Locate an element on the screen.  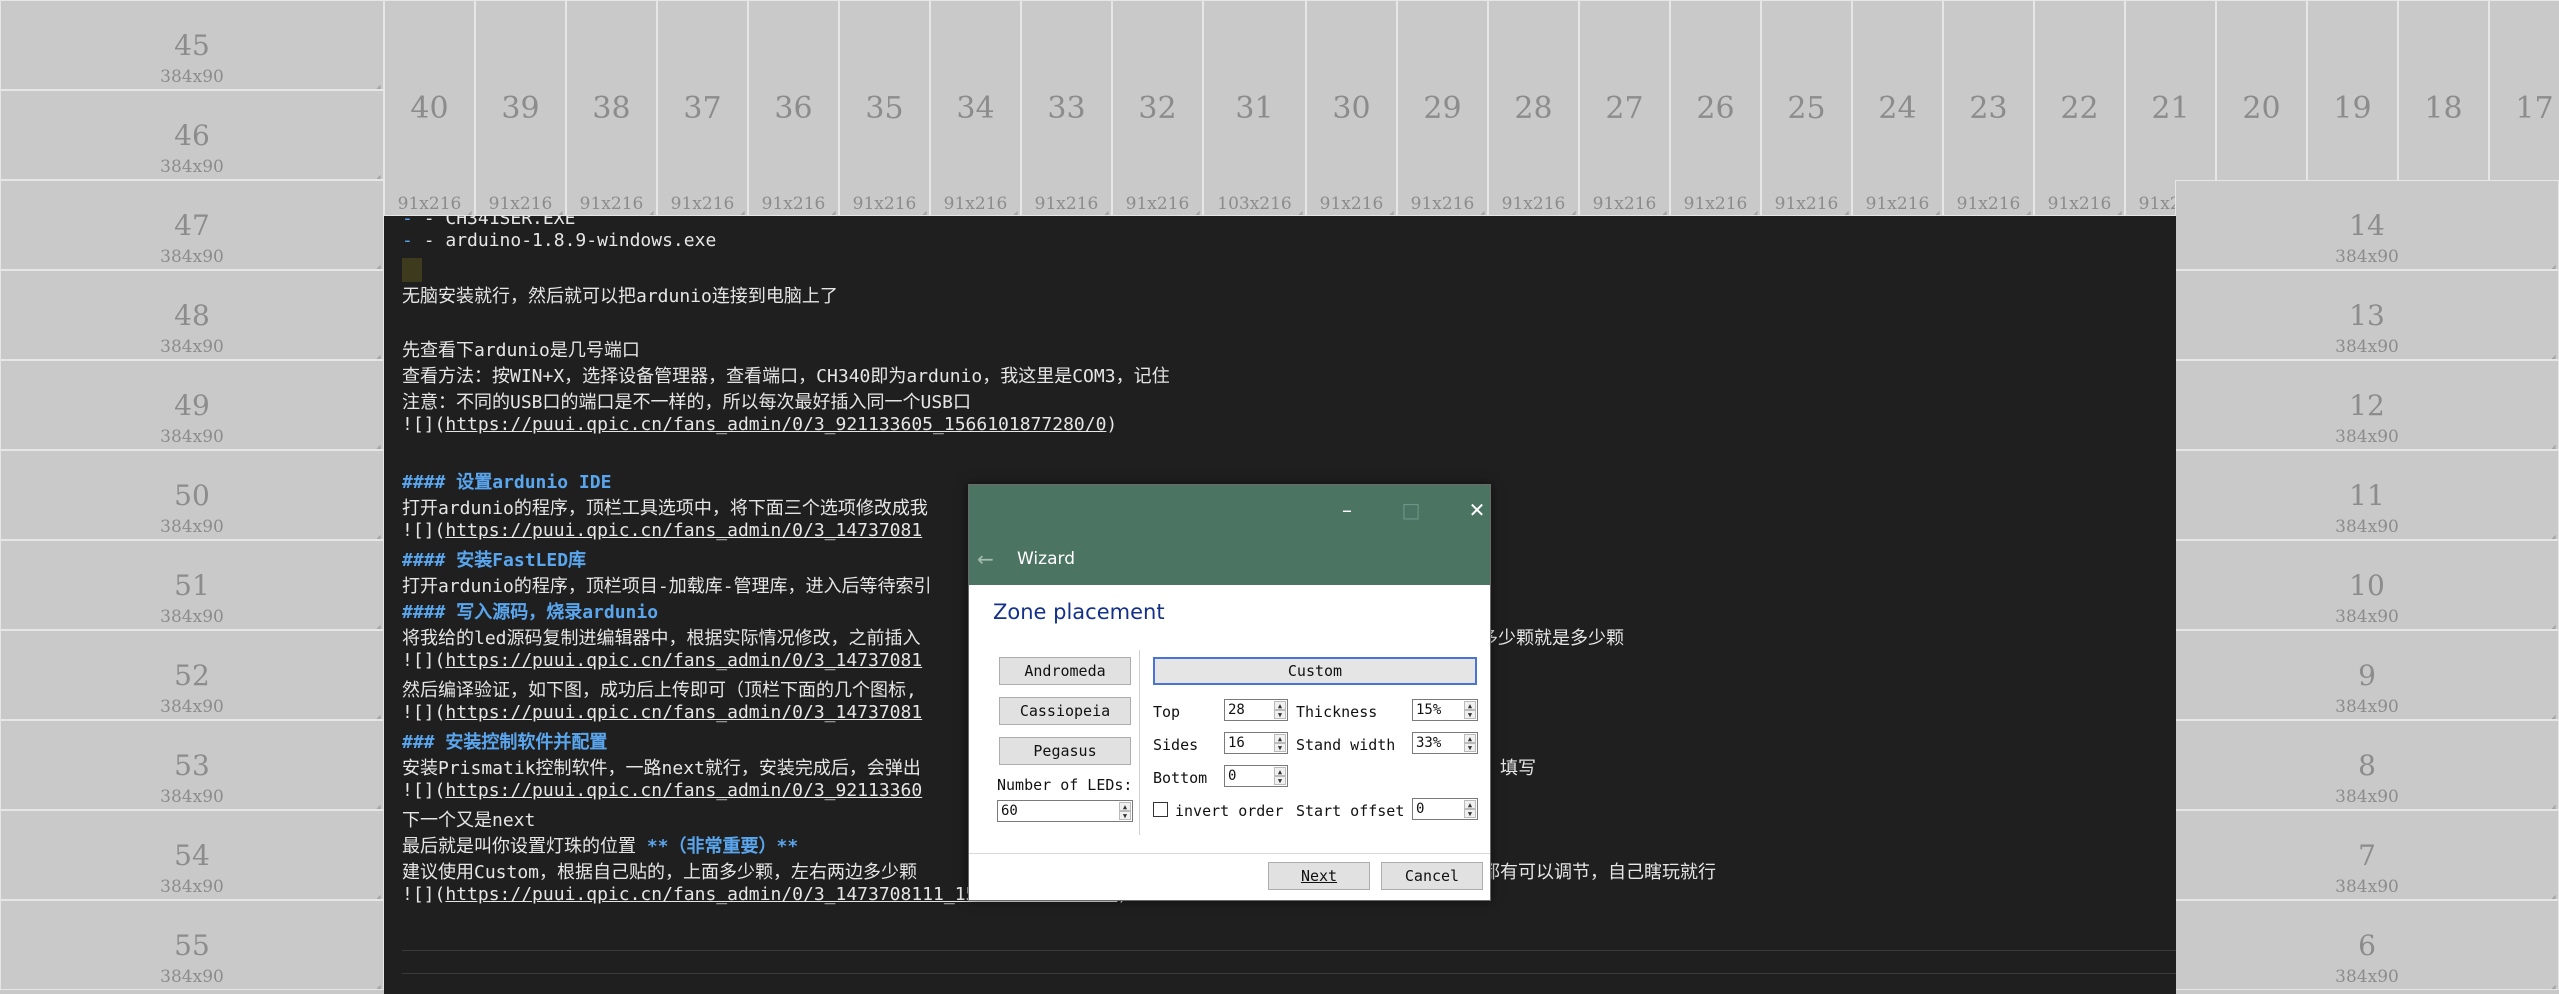
custom-button: Custom is located at coordinates (1315, 671).